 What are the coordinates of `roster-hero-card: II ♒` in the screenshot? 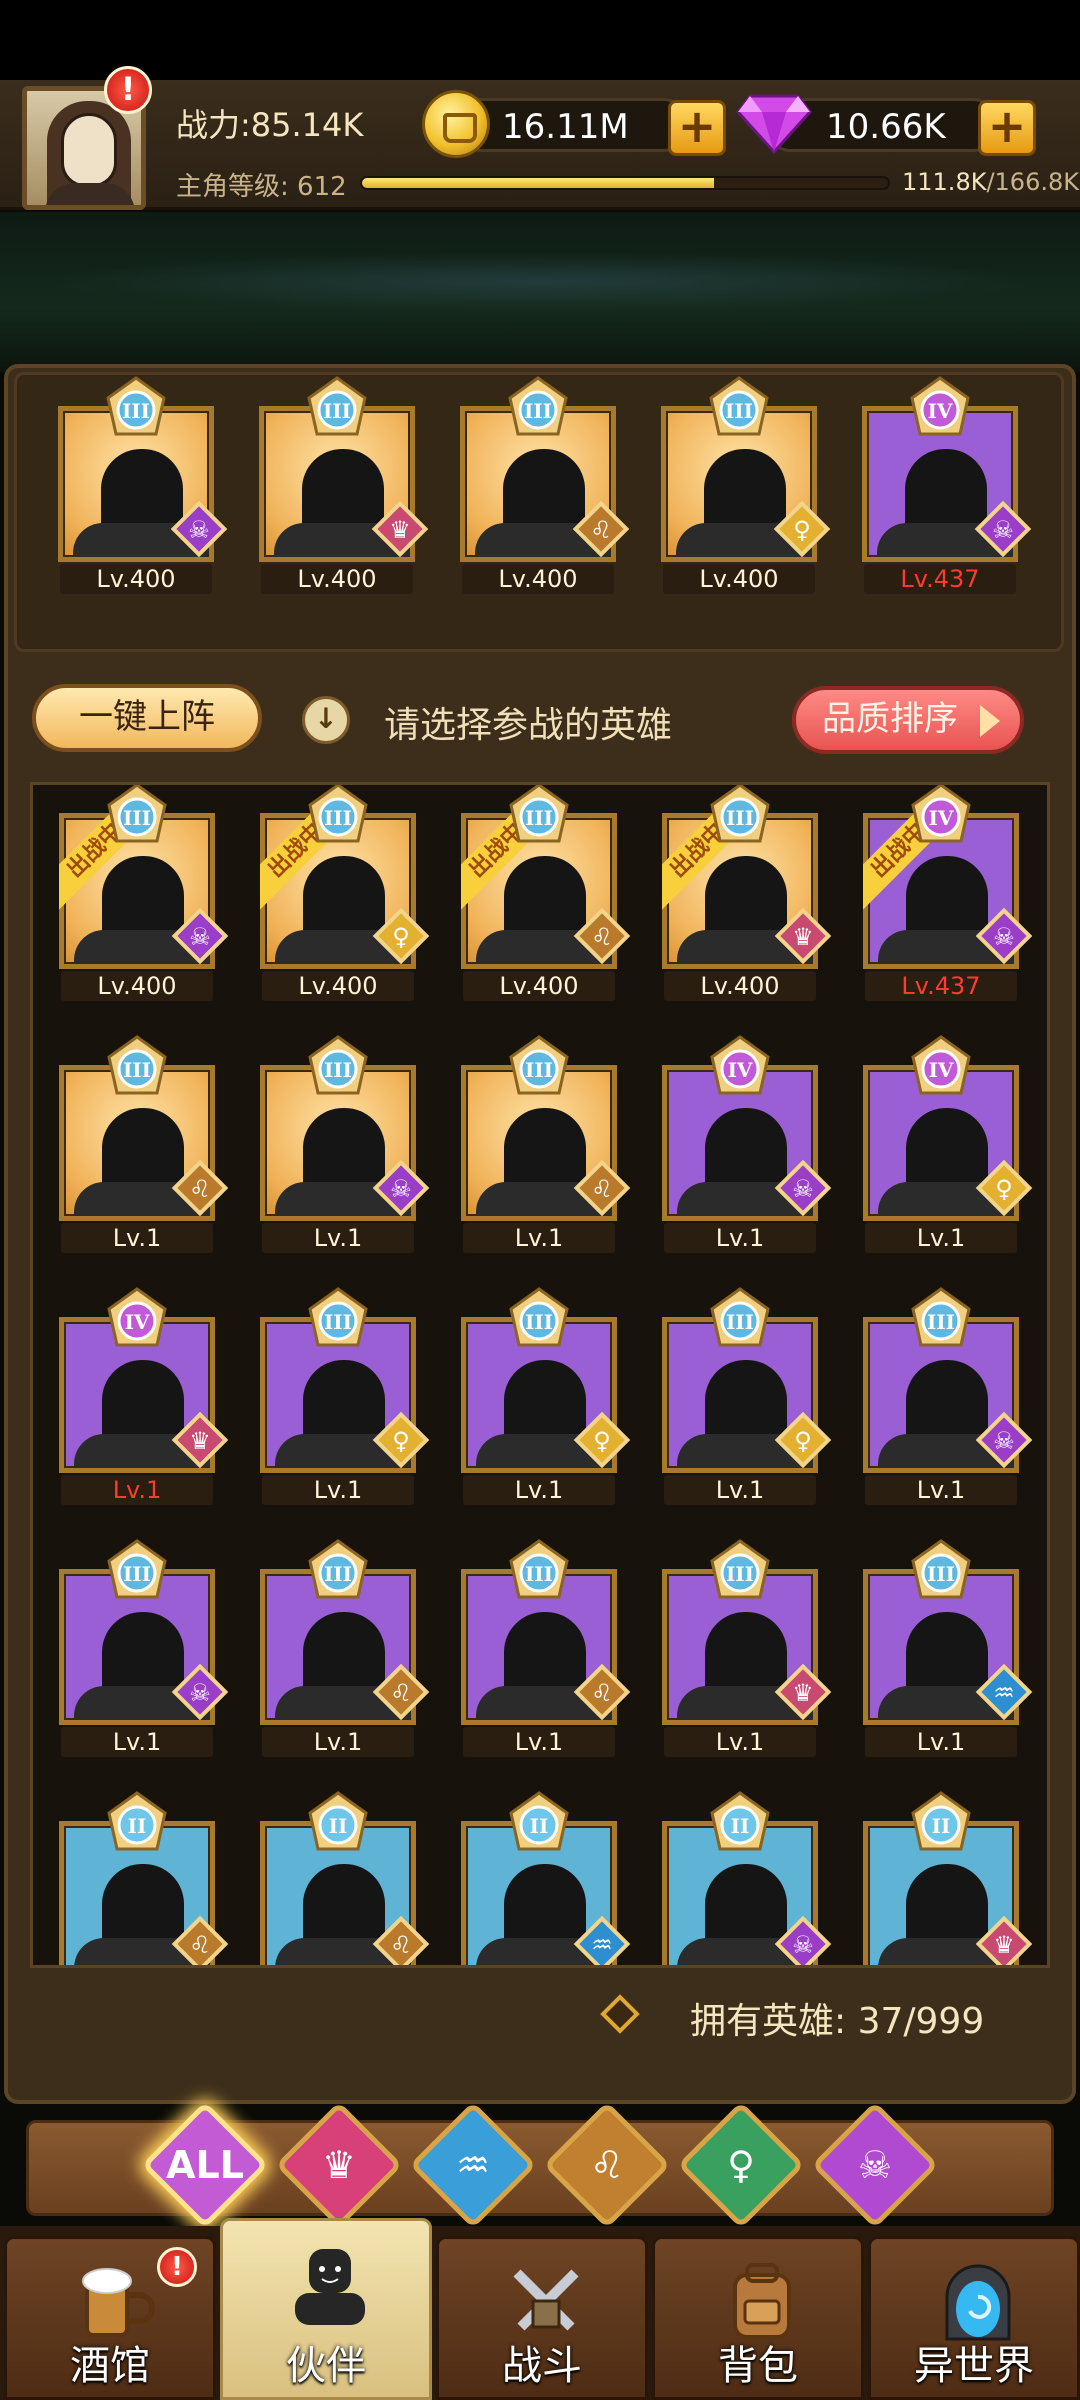 It's located at (546, 1878).